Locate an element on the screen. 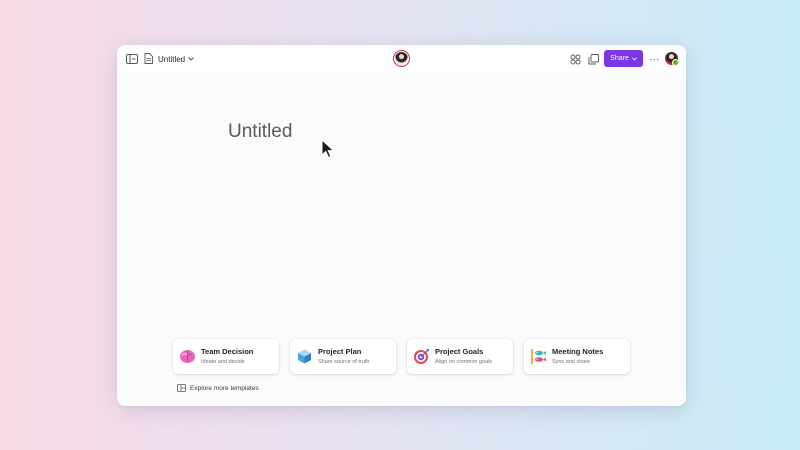 The width and height of the screenshot is (800, 450). template-description: Share source of truth is located at coordinates (344, 362).